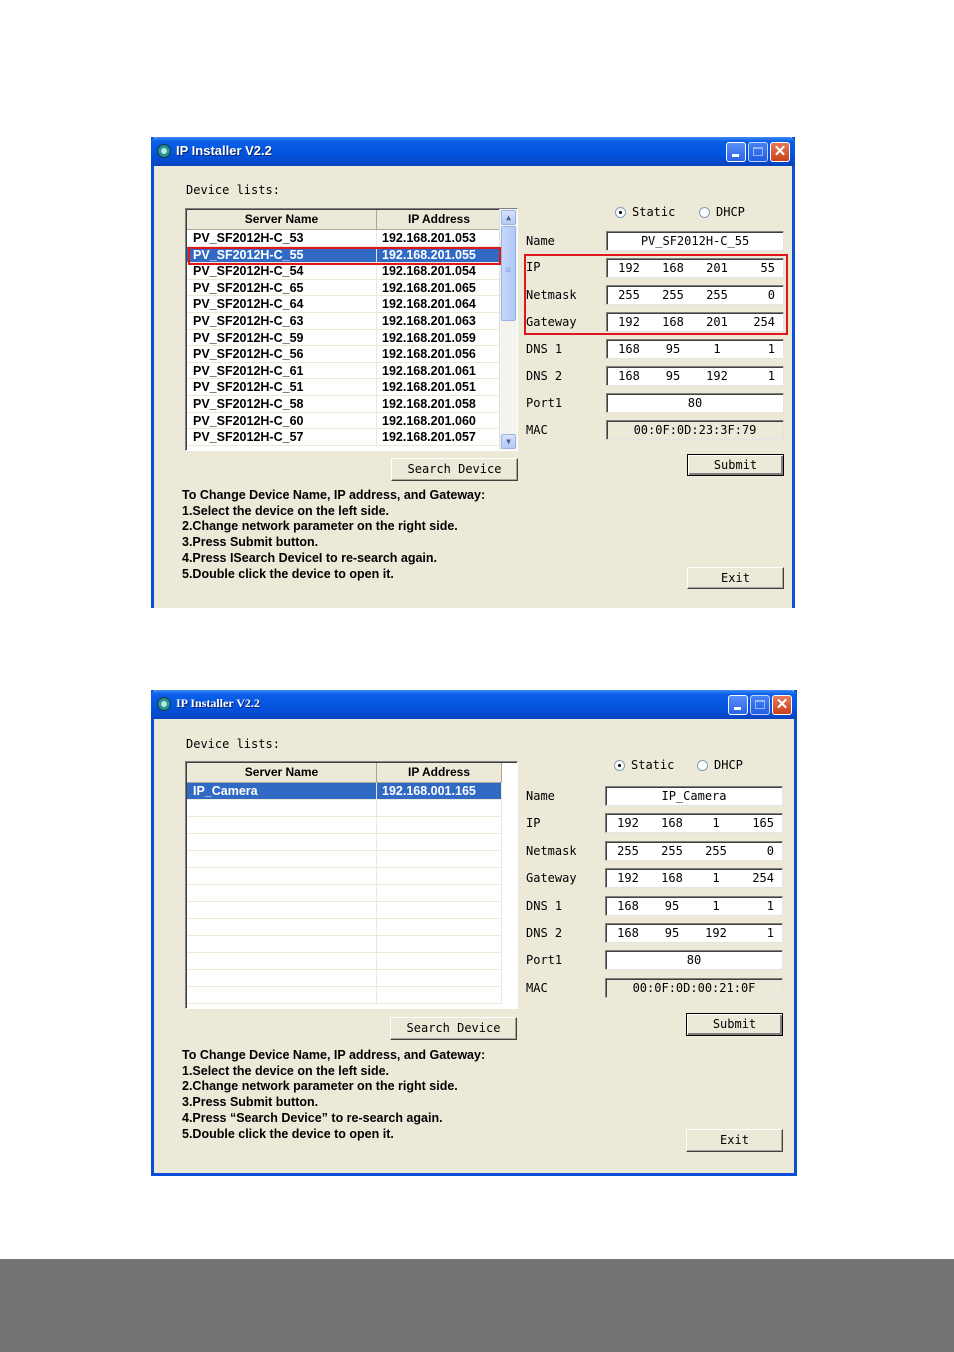 The width and height of the screenshot is (954, 1352). I want to click on device-row: PV_SF2012H-C_55 192.168.201.055, so click(344, 255).